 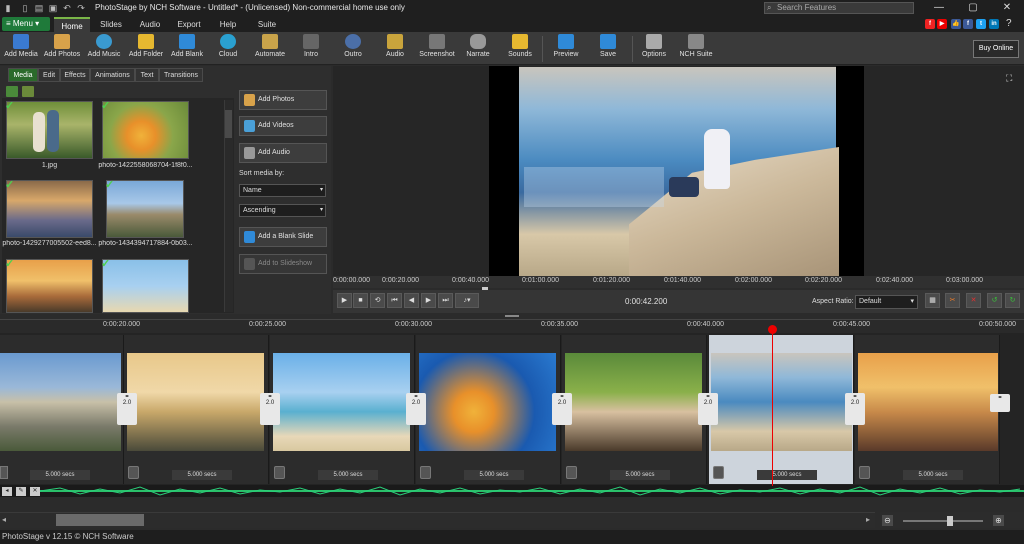 I want to click on tab-slides: Slides, so click(x=111, y=24).